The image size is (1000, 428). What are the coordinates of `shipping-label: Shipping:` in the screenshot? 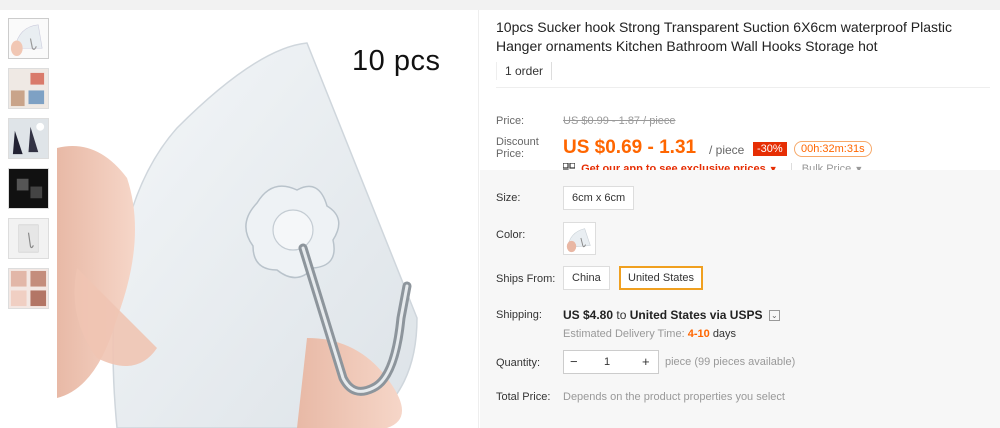 It's located at (519, 315).